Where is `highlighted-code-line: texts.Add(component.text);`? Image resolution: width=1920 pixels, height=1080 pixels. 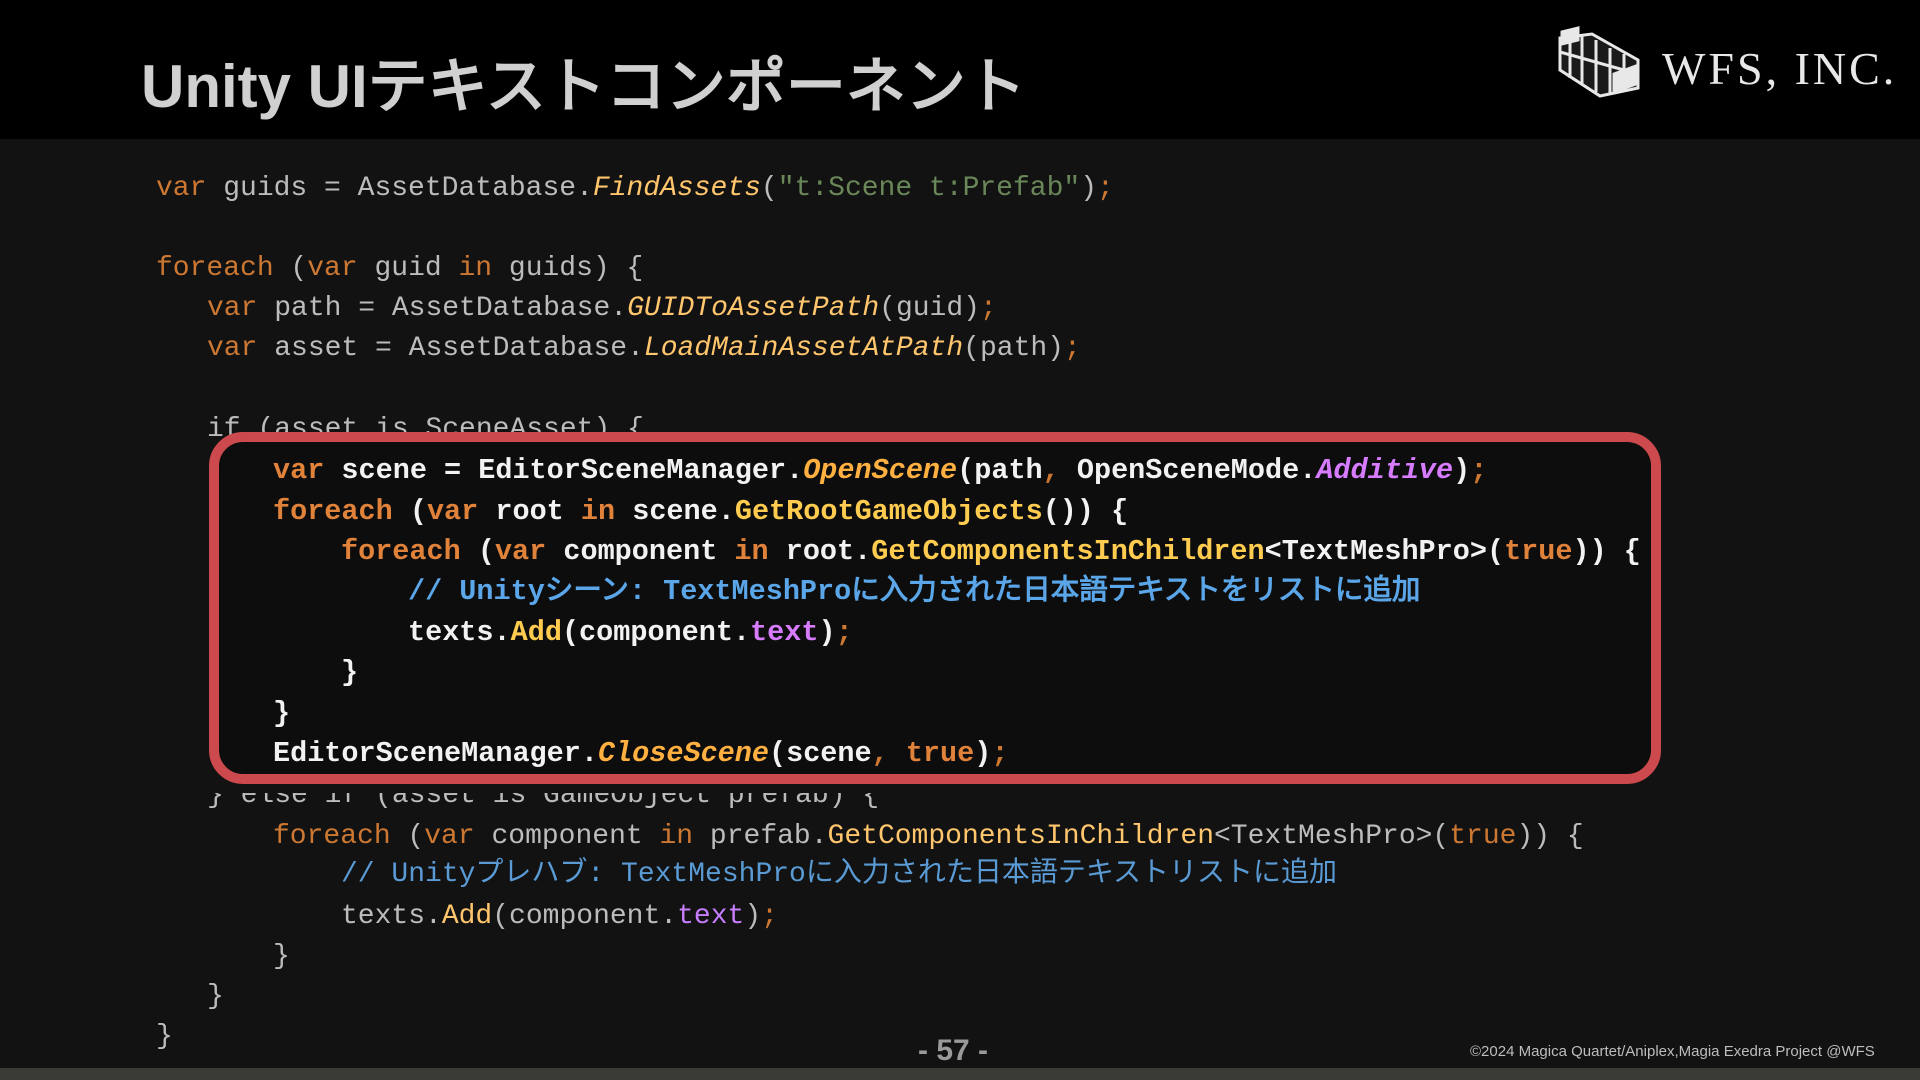 highlighted-code-line: texts.Add(component.text); is located at coordinates (630, 632).